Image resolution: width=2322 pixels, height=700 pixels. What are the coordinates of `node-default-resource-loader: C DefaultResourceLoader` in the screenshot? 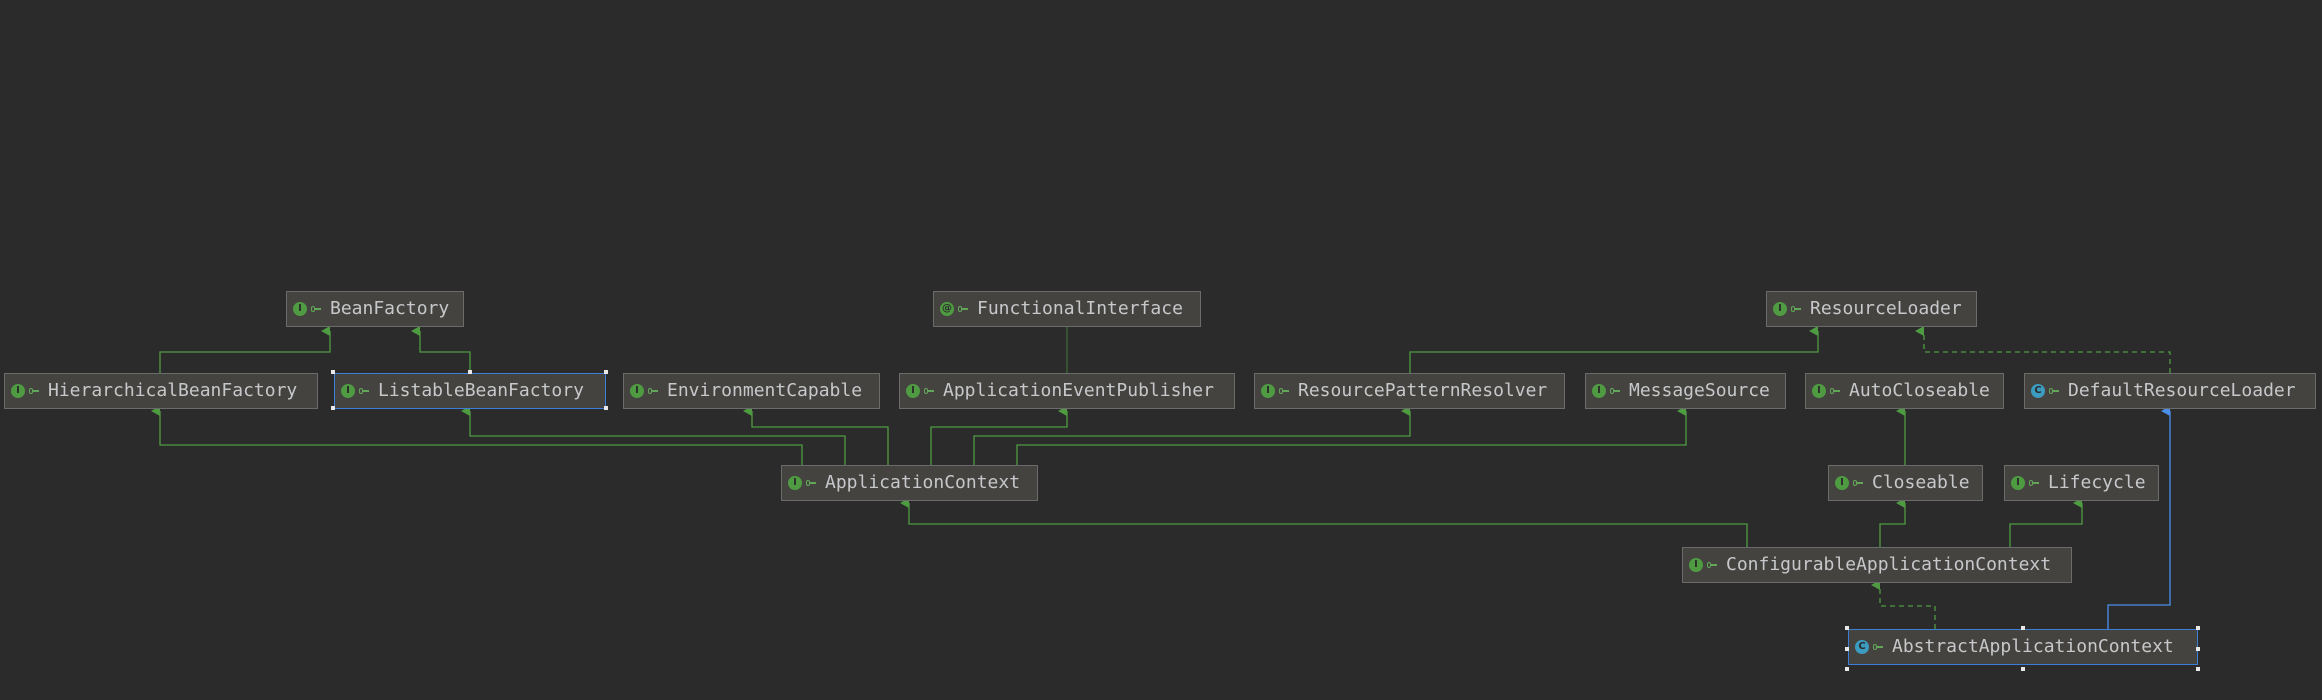 It's located at (2170, 391).